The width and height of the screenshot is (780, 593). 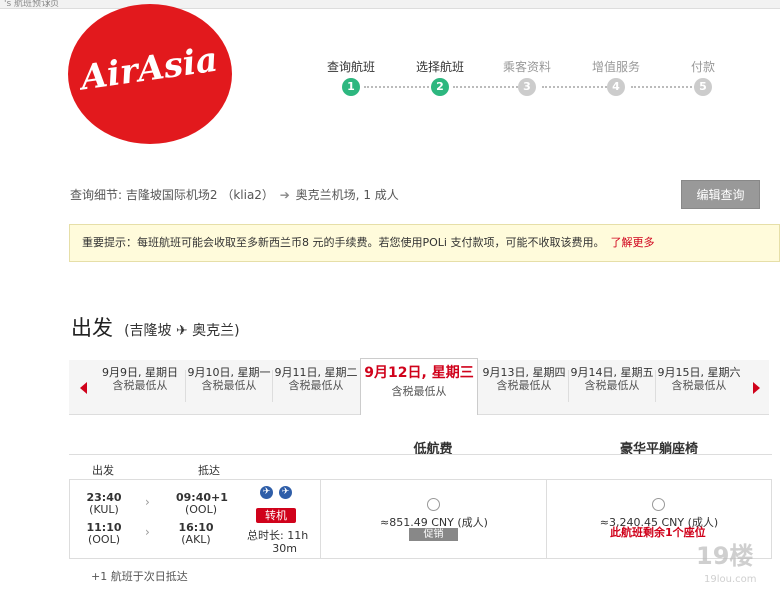 What do you see at coordinates (632, 242) in the screenshot?
I see `learn-more-link: 了解更多` at bounding box center [632, 242].